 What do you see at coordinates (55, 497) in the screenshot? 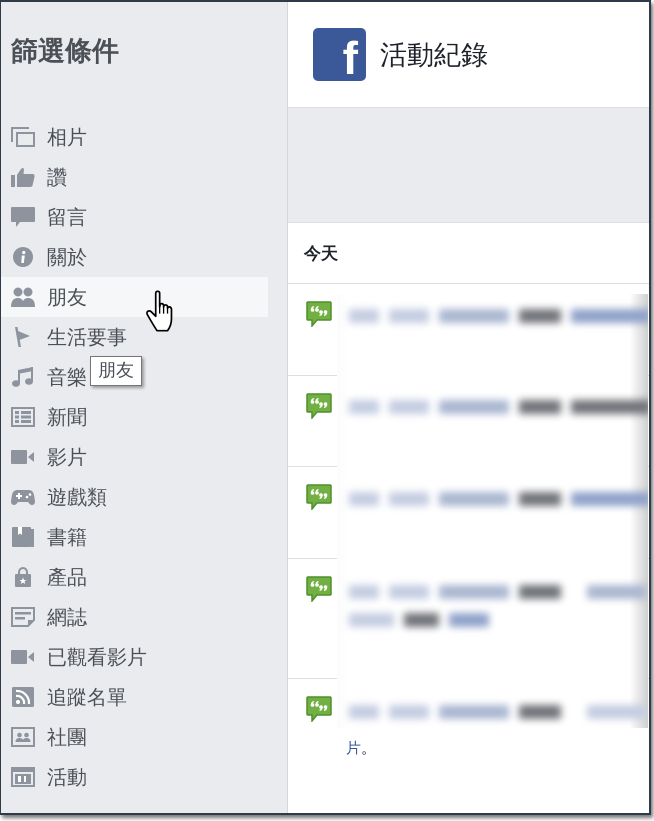
I see `filter-item: 遊戲類` at bounding box center [55, 497].